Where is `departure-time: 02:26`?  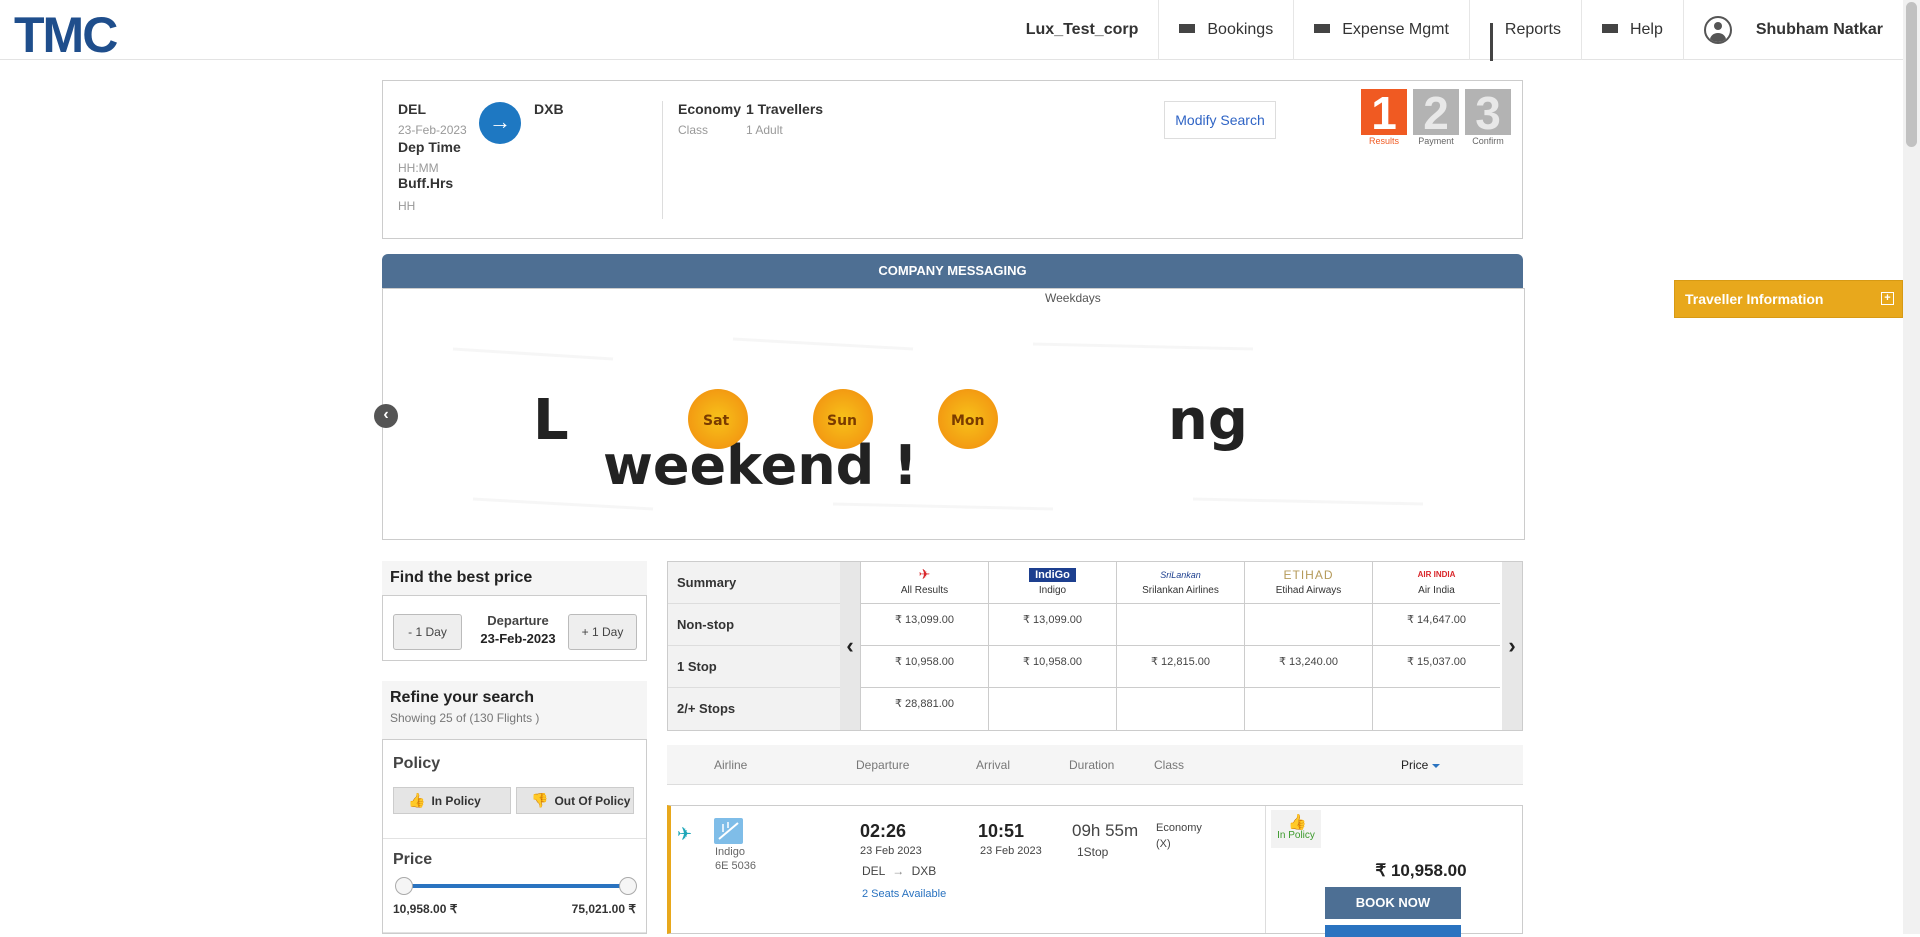
departure-time: 02:26 is located at coordinates (883, 831).